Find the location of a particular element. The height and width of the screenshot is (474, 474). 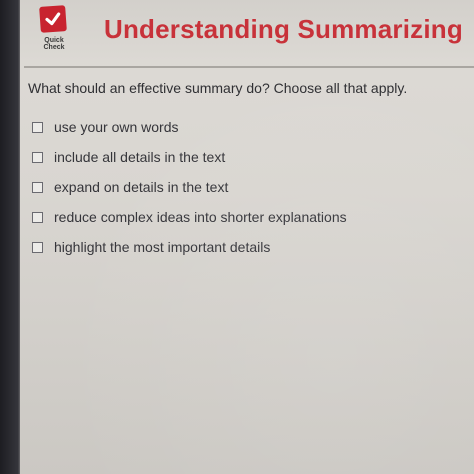

option-label: include all details in the text is located at coordinates (140, 157).